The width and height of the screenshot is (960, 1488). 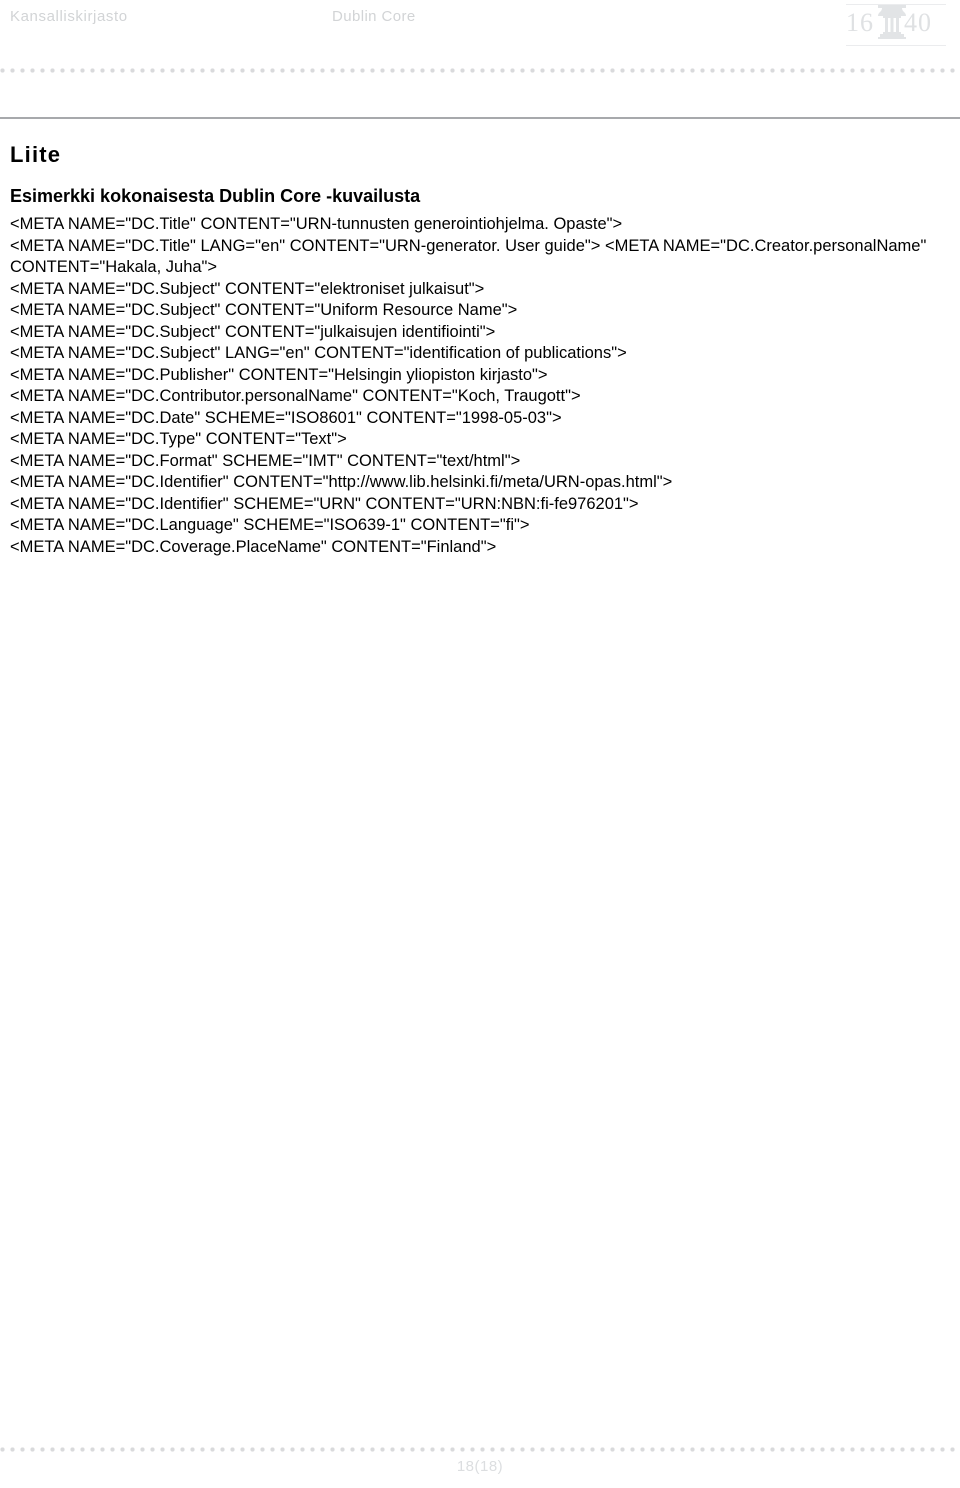 I want to click on page-number: 18(18), so click(x=480, y=1466).